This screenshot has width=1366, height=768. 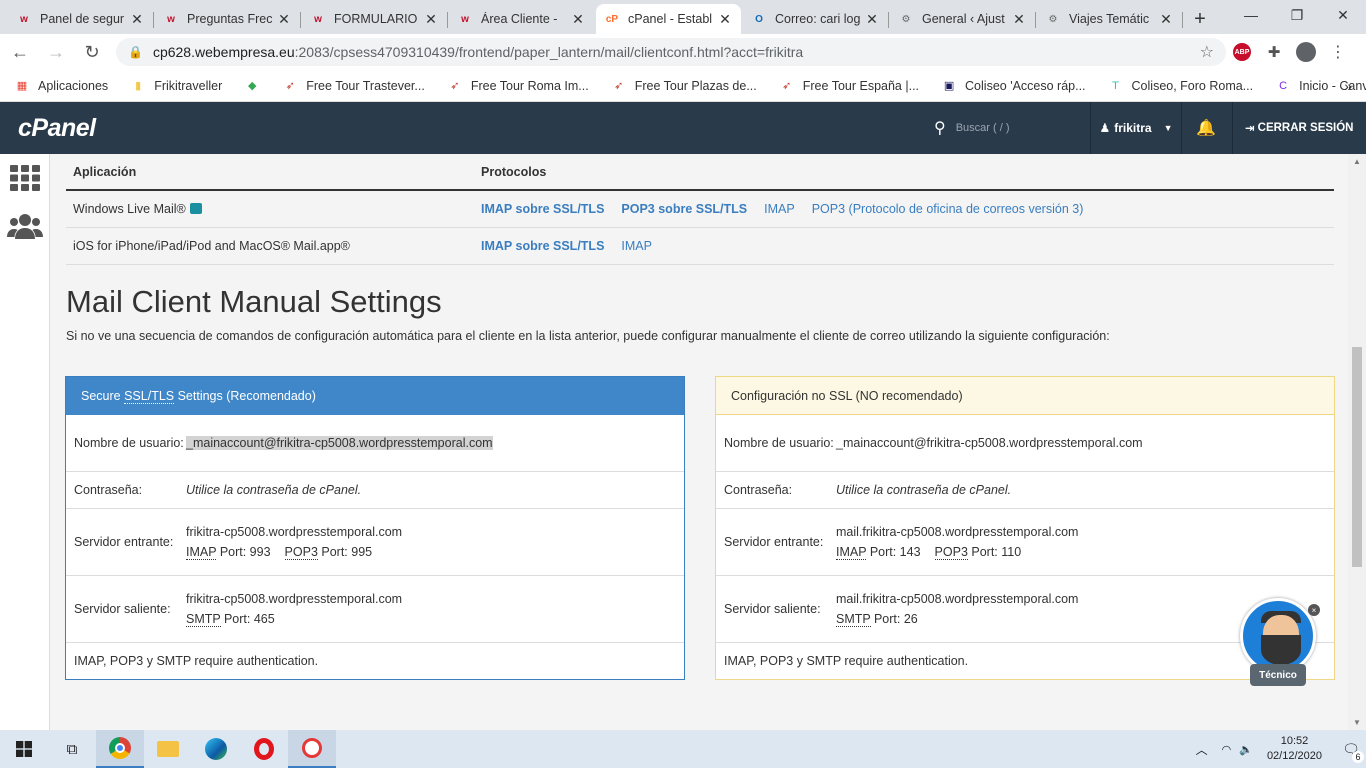 I want to click on reload-icon: ↻, so click(x=92, y=52).